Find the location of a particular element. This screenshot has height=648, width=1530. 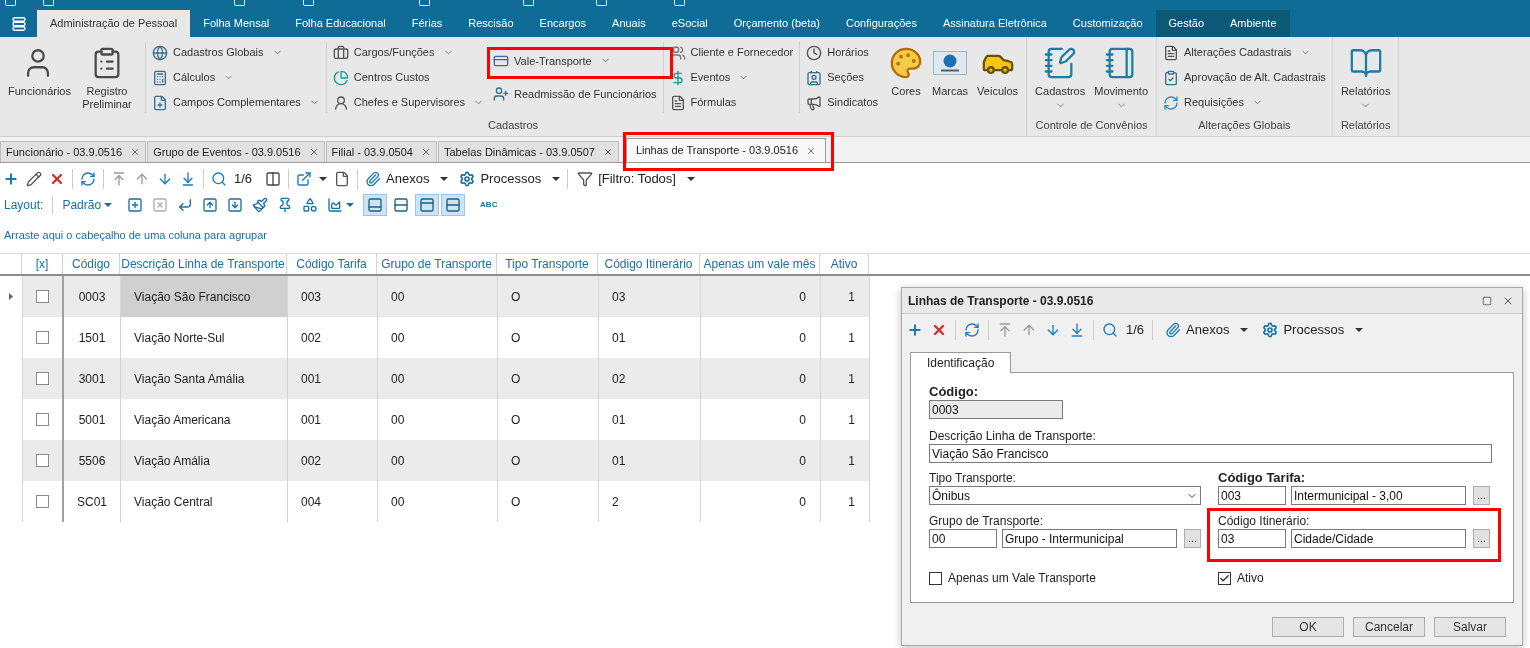

menu-tab: Férias is located at coordinates (427, 23).